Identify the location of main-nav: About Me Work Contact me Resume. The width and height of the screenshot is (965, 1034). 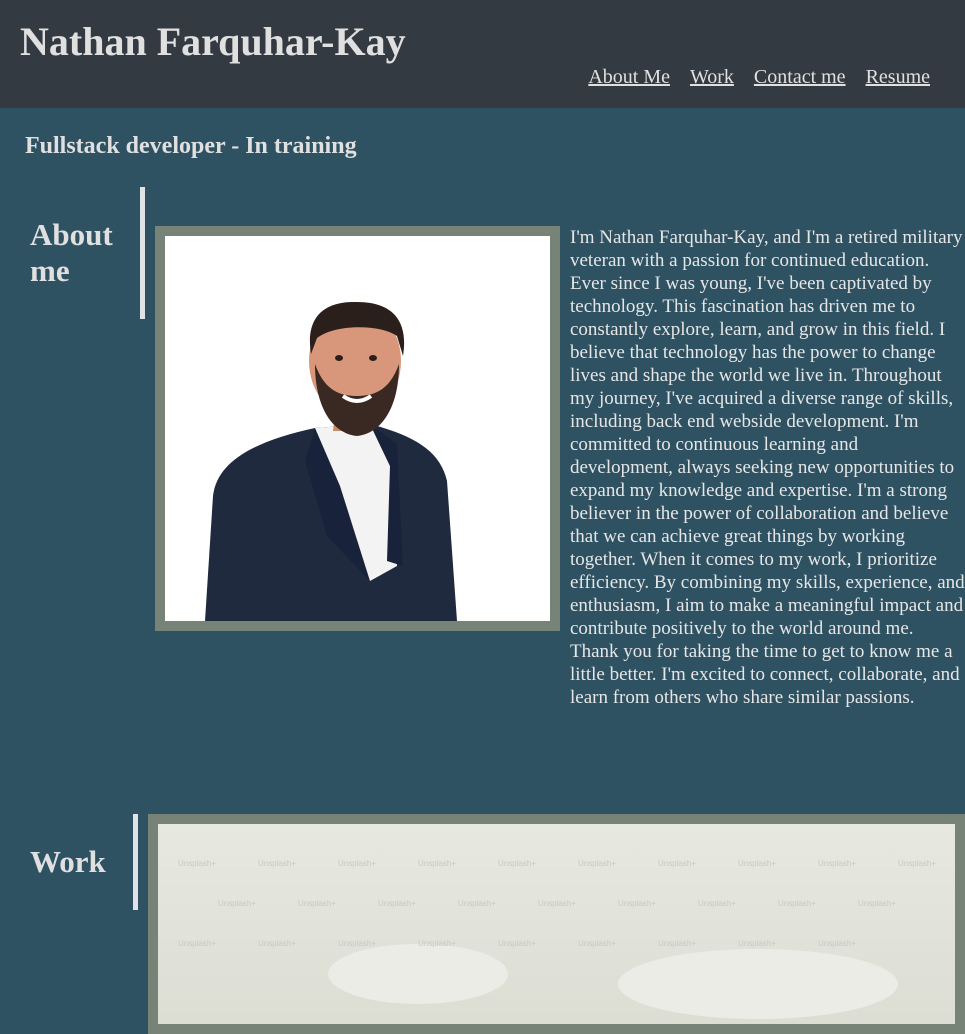
(759, 77).